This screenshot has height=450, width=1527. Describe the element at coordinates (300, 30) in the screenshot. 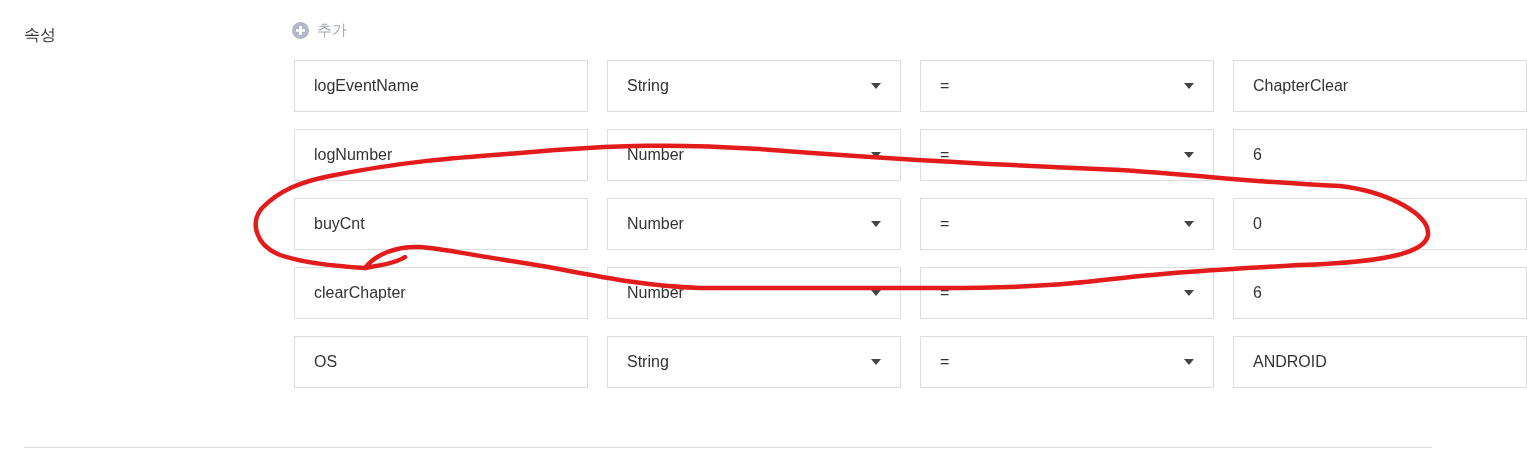

I see `plus-icon` at that location.